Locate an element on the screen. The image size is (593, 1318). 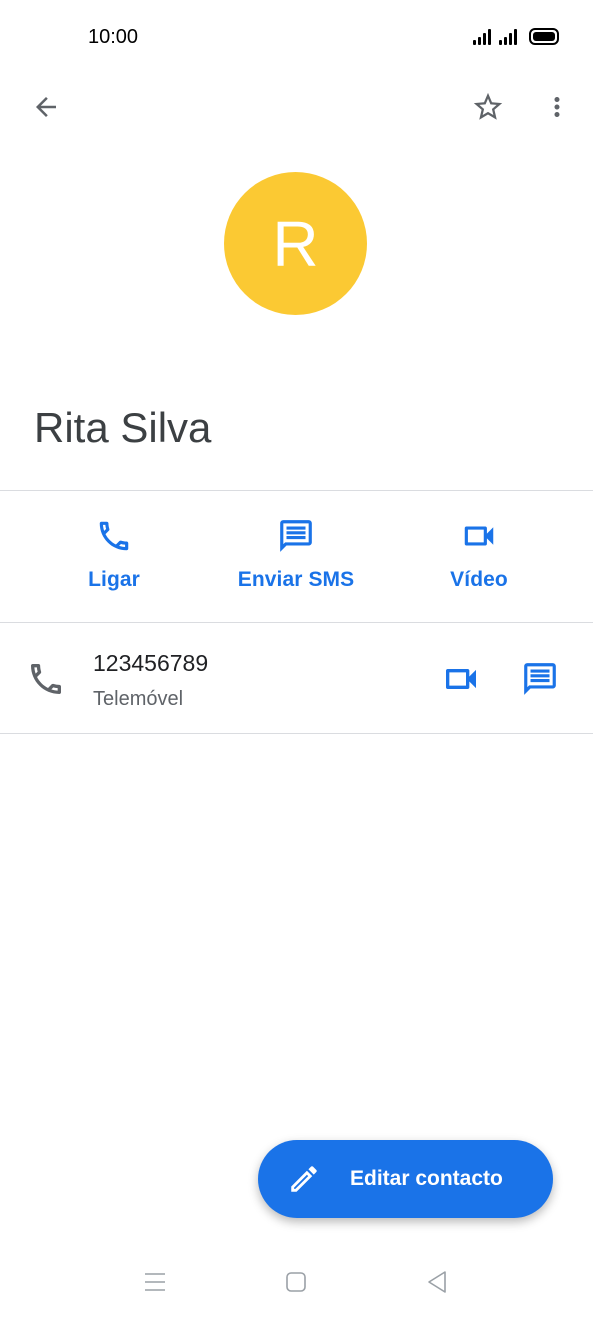
more-options-button is located at coordinates (557, 107).